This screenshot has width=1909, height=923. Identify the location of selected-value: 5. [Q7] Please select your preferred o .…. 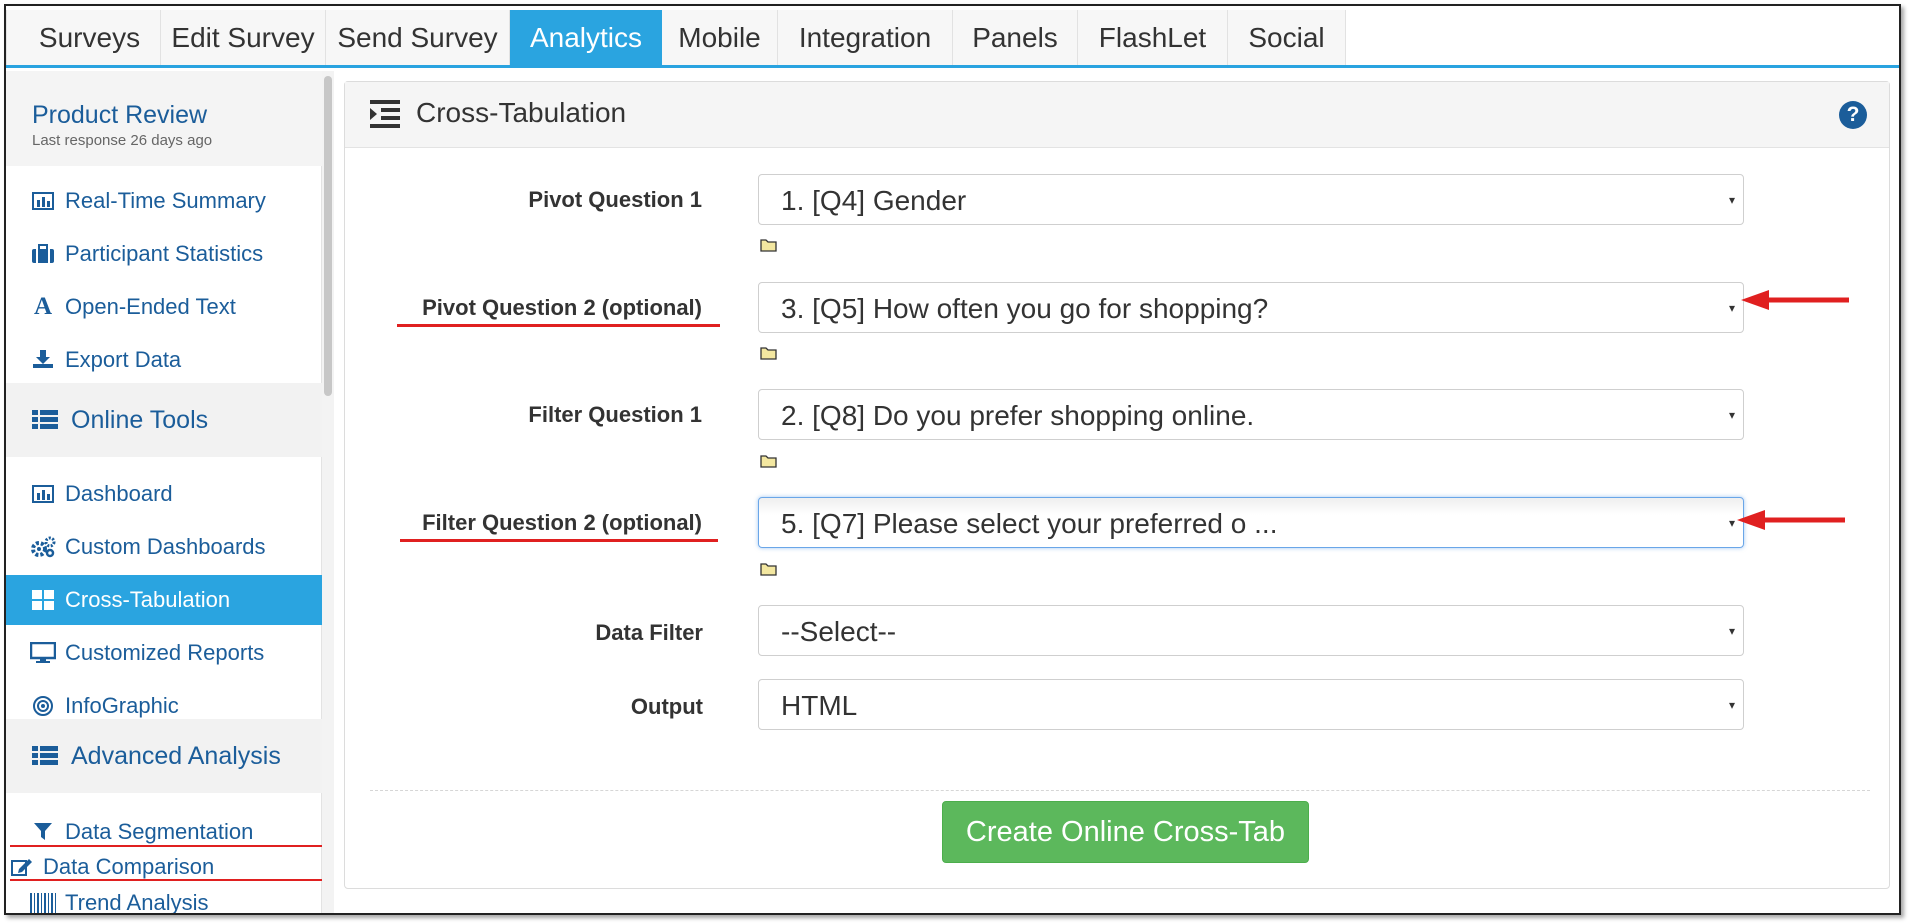
(1029, 523).